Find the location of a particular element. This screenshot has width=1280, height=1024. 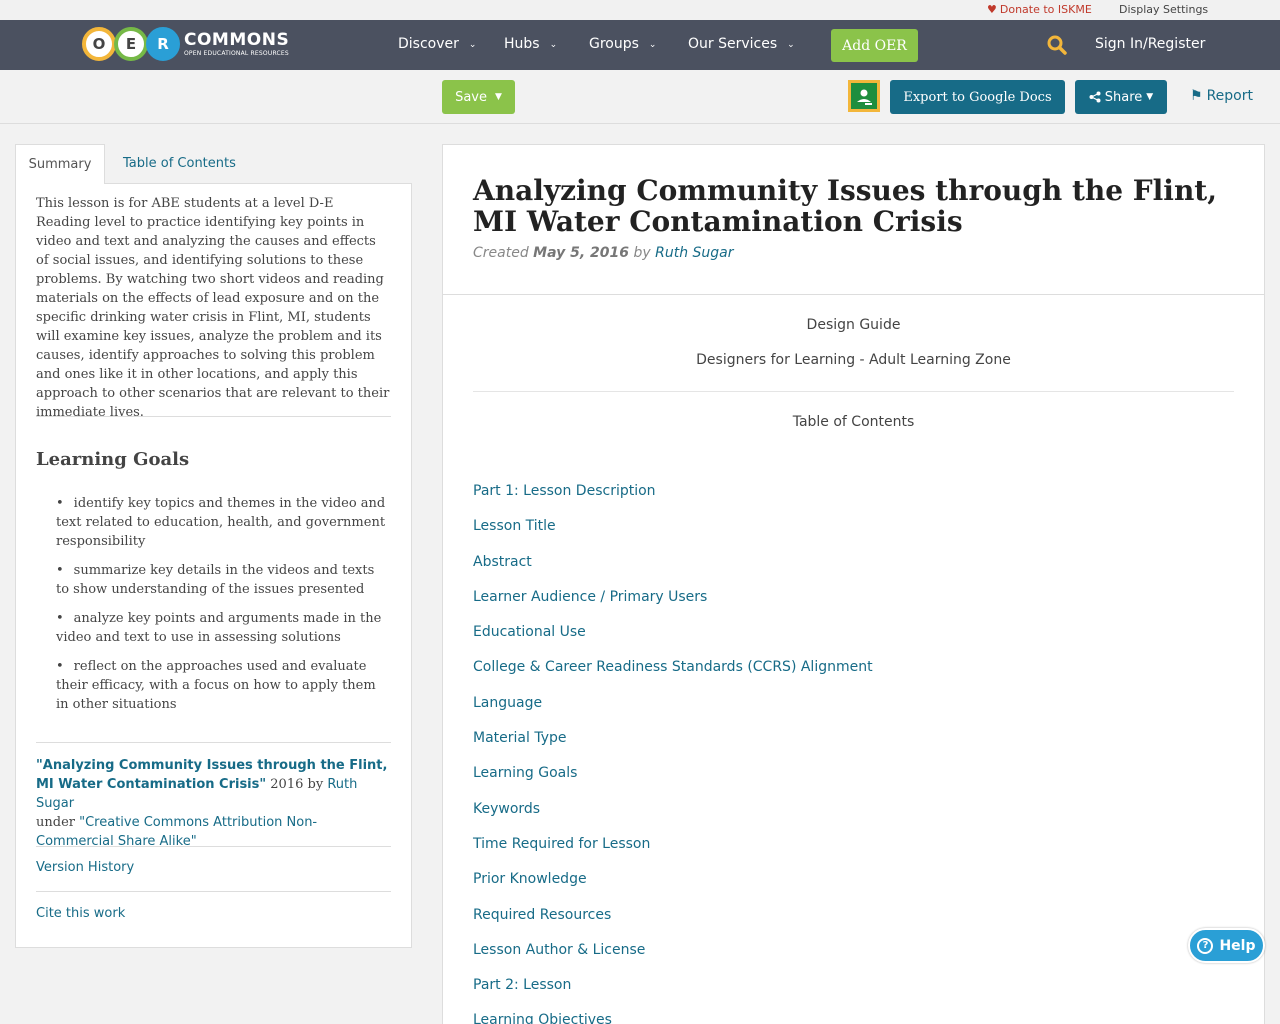

resource-meta: Created May 5, 2016 by Ruth Sugar is located at coordinates (603, 253).